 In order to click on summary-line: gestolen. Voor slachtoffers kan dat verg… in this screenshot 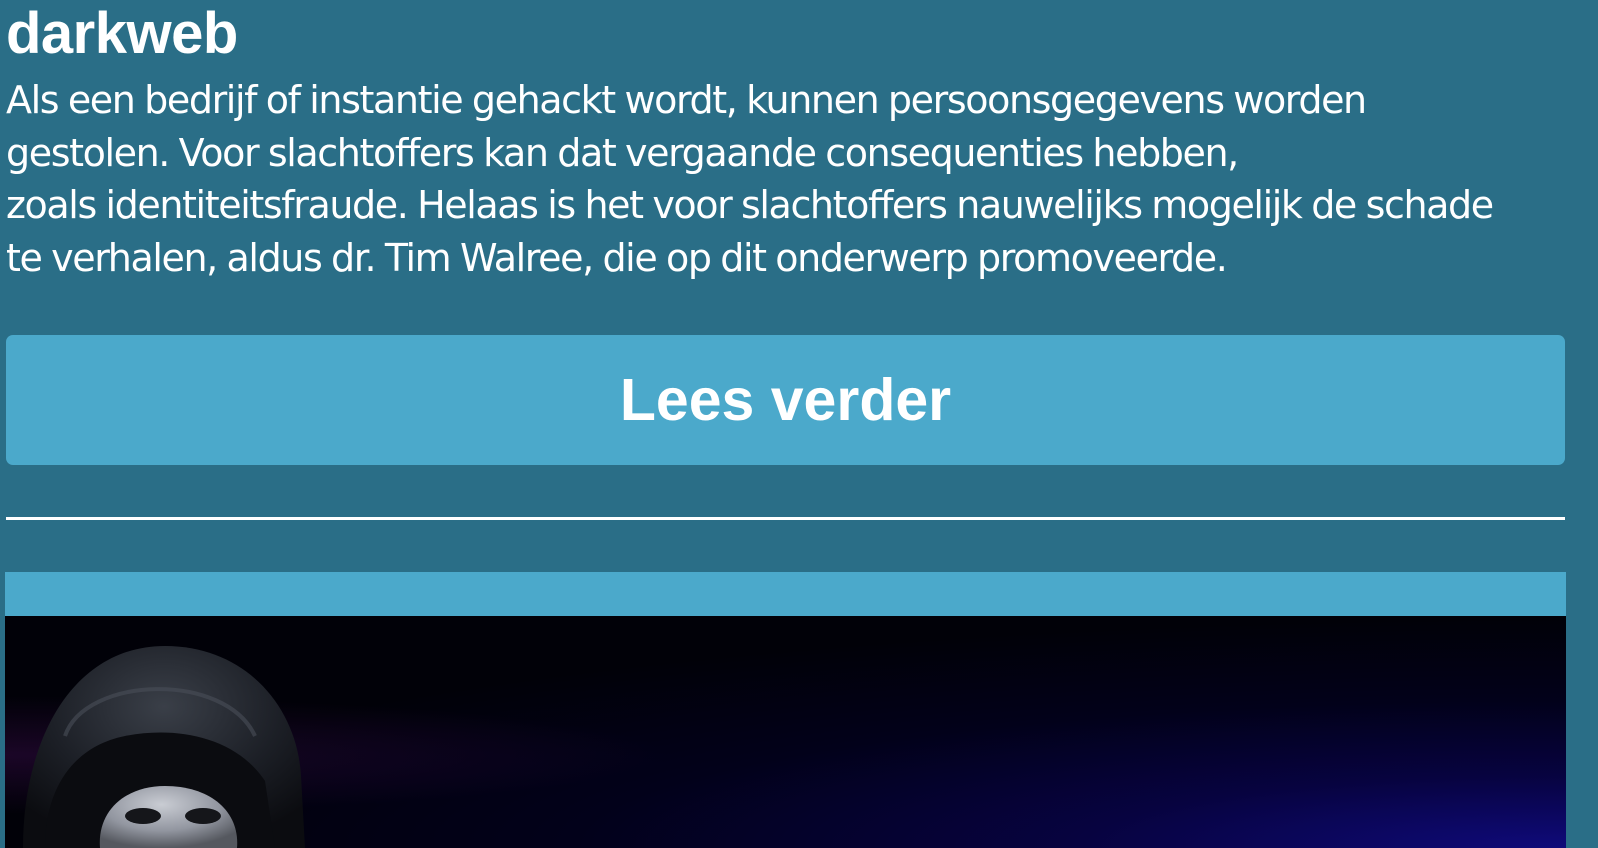, I will do `click(622, 152)`.